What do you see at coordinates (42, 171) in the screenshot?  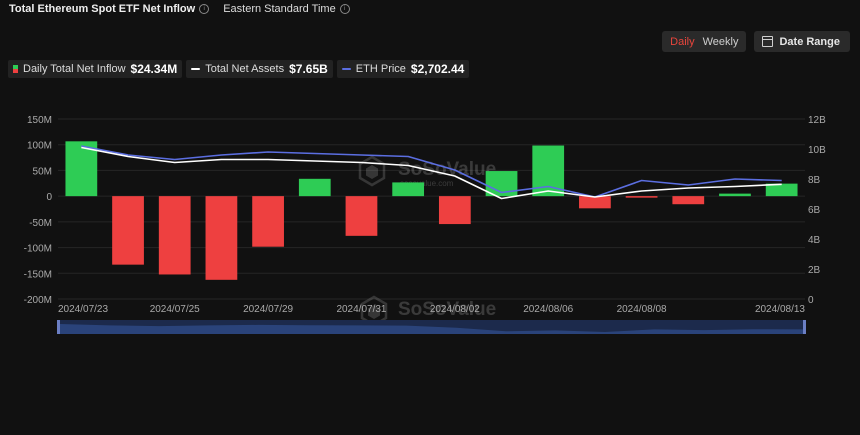 I see `y-tick-label: 50M` at bounding box center [42, 171].